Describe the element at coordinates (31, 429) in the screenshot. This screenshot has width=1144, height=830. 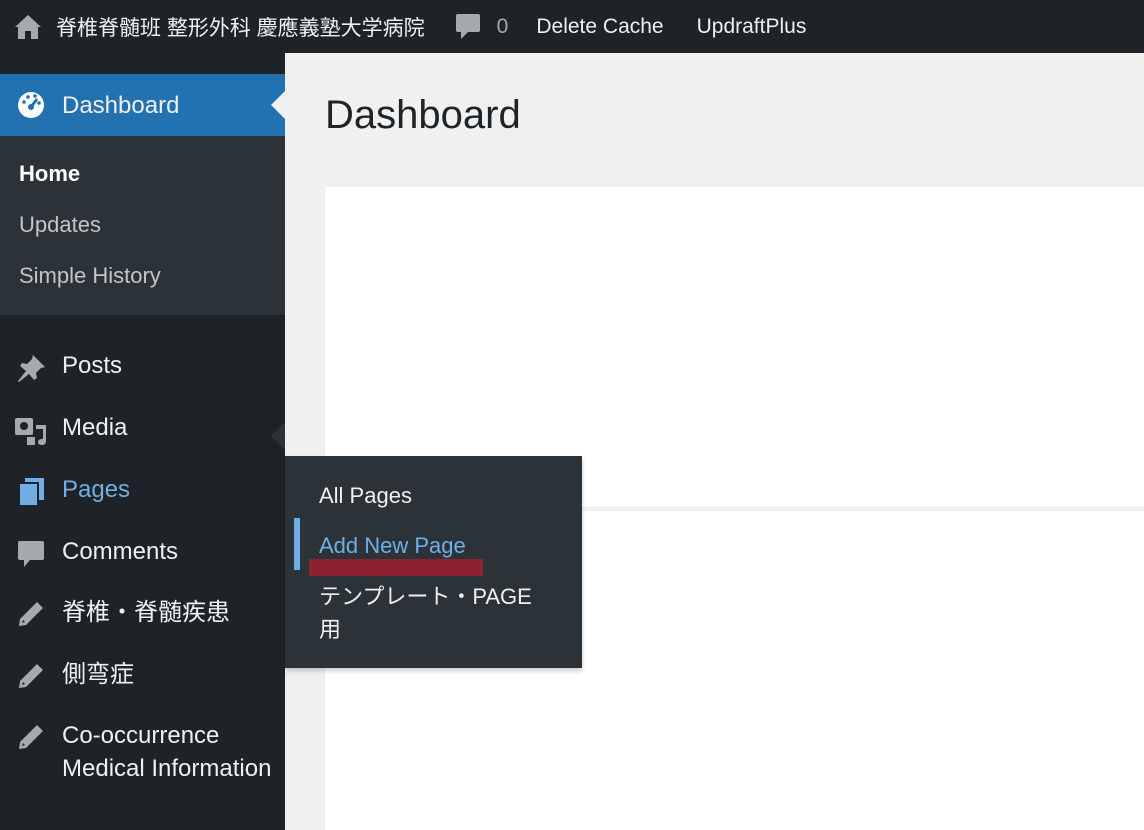
I see `media-icon` at that location.